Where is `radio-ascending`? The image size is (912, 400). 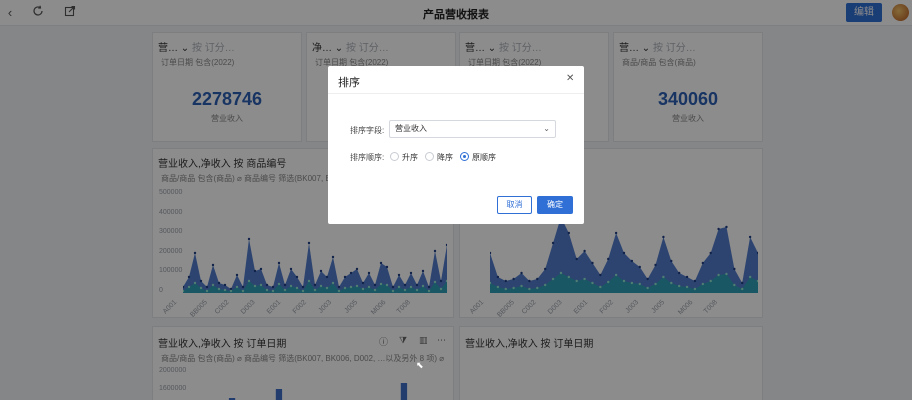 radio-ascending is located at coordinates (394, 156).